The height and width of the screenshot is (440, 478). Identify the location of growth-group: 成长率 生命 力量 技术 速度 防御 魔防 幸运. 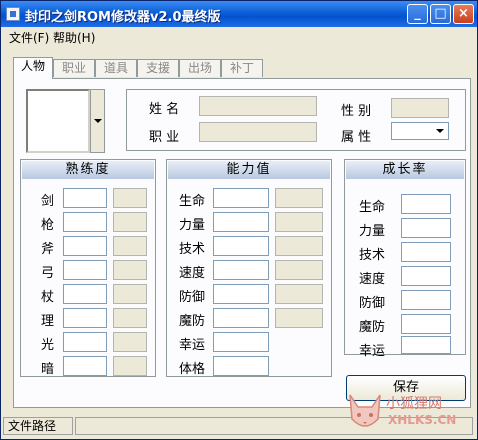
(405, 259).